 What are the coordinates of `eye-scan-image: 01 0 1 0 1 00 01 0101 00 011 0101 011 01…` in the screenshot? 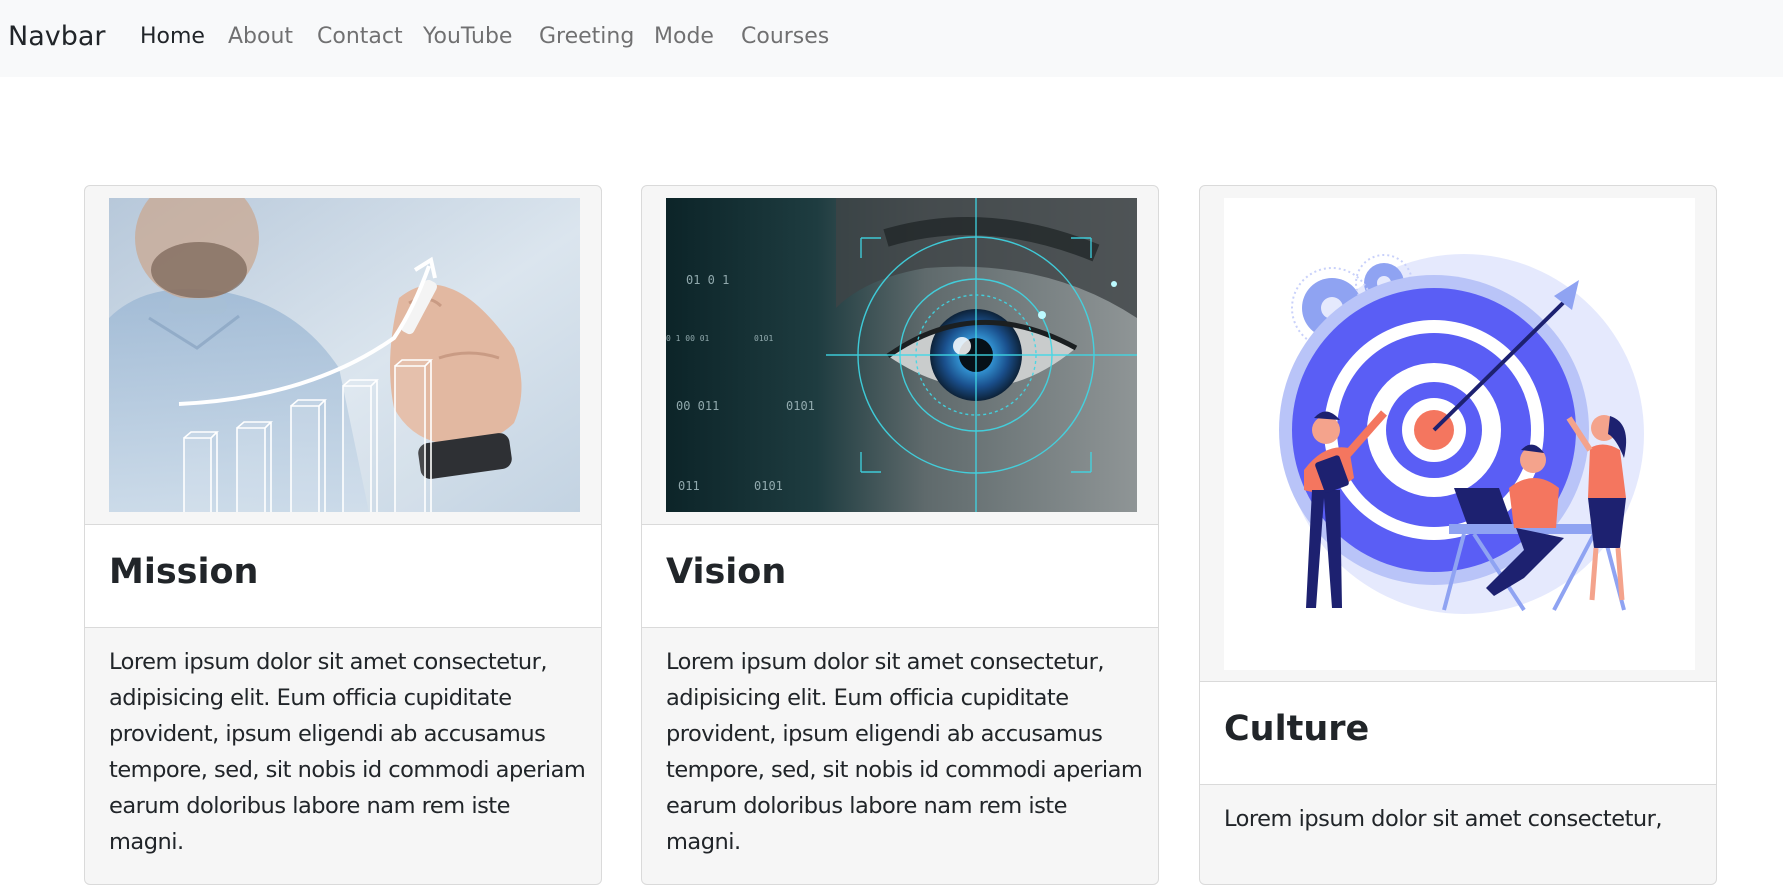 It's located at (901, 355).